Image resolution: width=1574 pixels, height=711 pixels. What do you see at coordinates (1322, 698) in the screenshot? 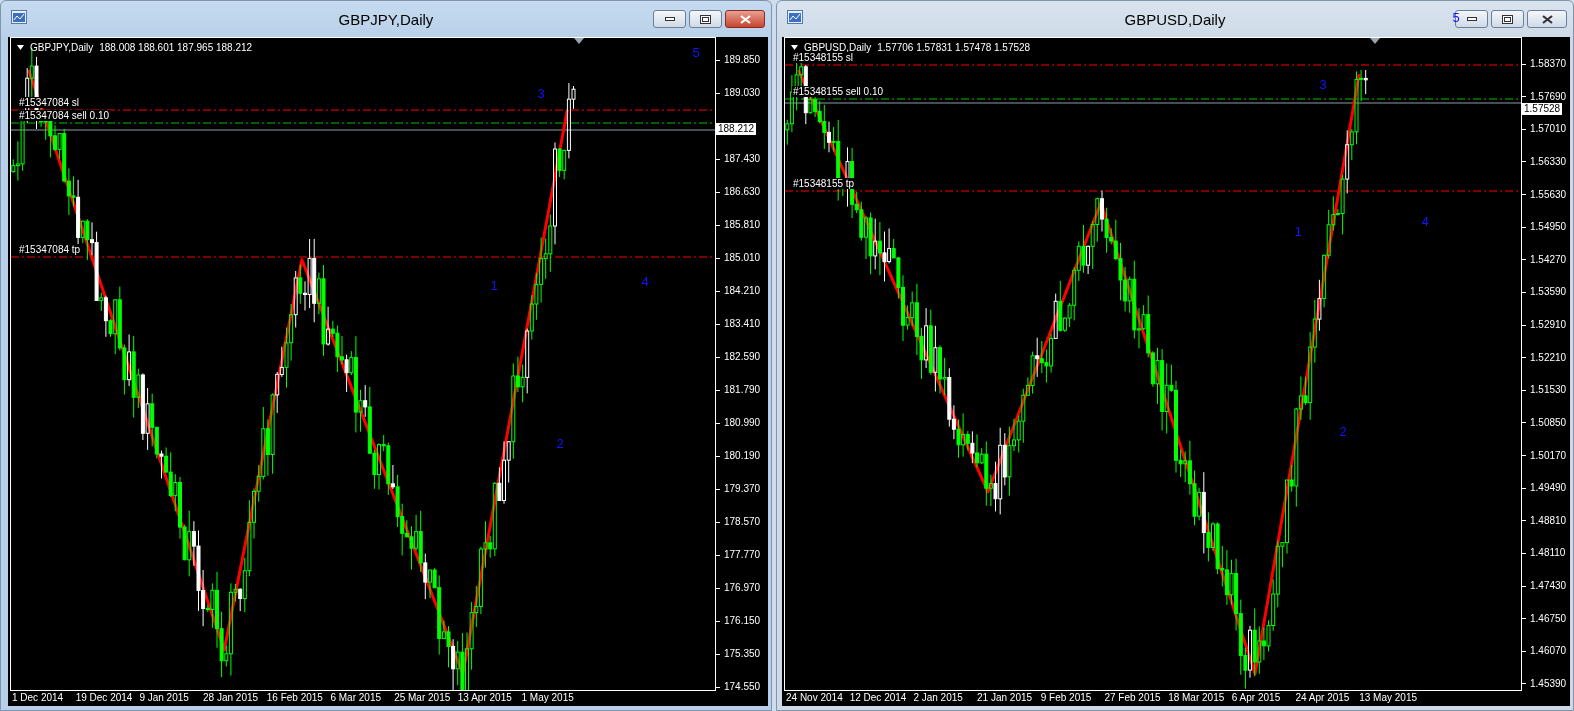
I see `date-label: 24 Apr 2015` at bounding box center [1322, 698].